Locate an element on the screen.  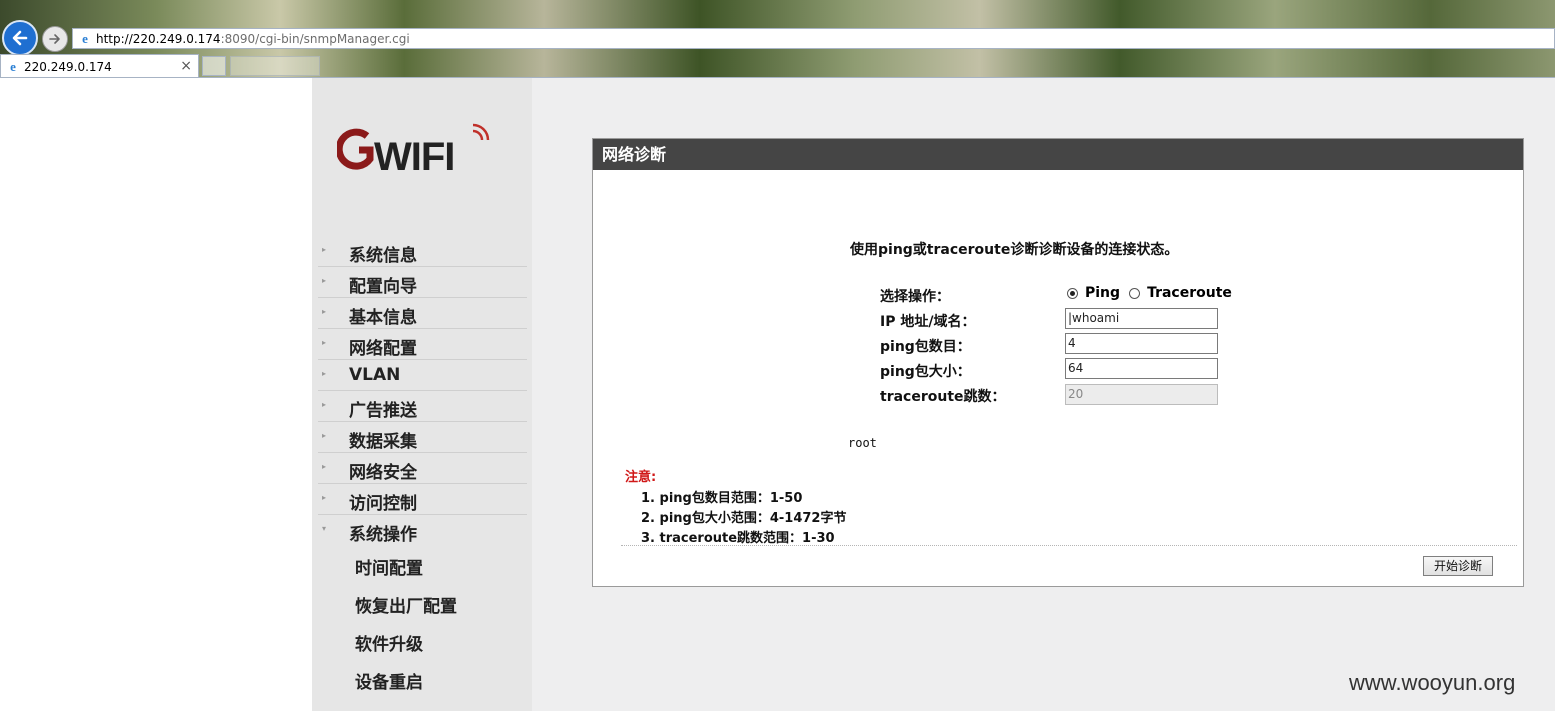
sidebar-item-label: 网络安全 is located at coordinates (383, 473).